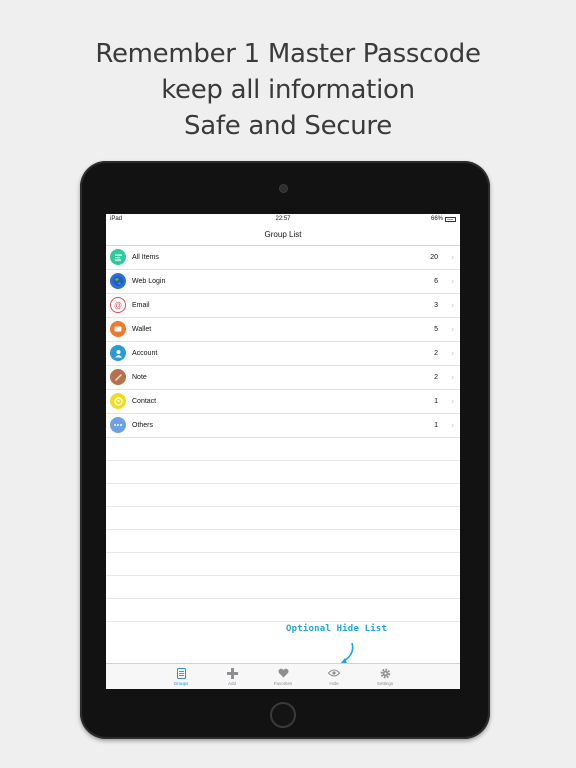  I want to click on tab-add: Add, so click(232, 676).